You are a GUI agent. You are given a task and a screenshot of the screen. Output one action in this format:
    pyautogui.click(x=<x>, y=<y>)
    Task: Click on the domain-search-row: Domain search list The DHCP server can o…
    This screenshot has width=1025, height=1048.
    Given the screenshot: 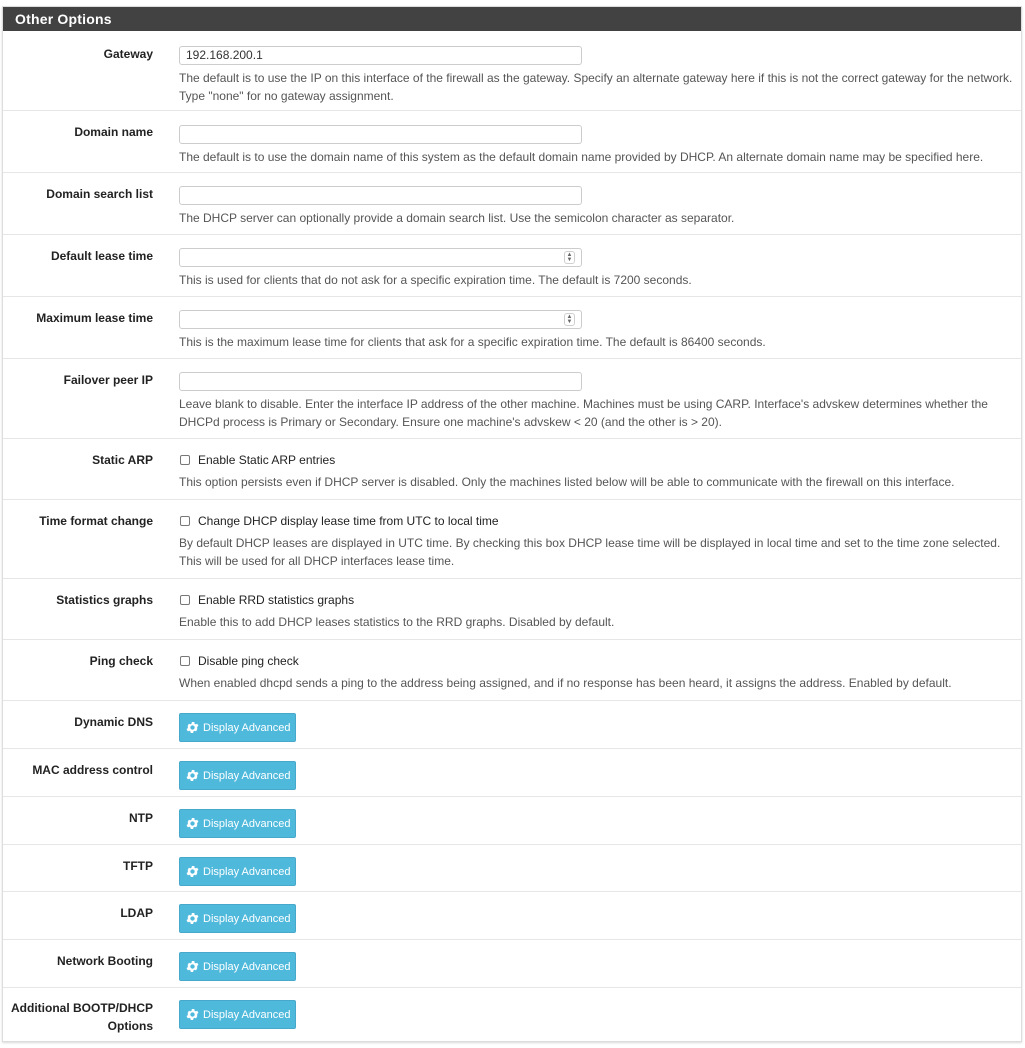 What is the action you would take?
    pyautogui.click(x=512, y=204)
    